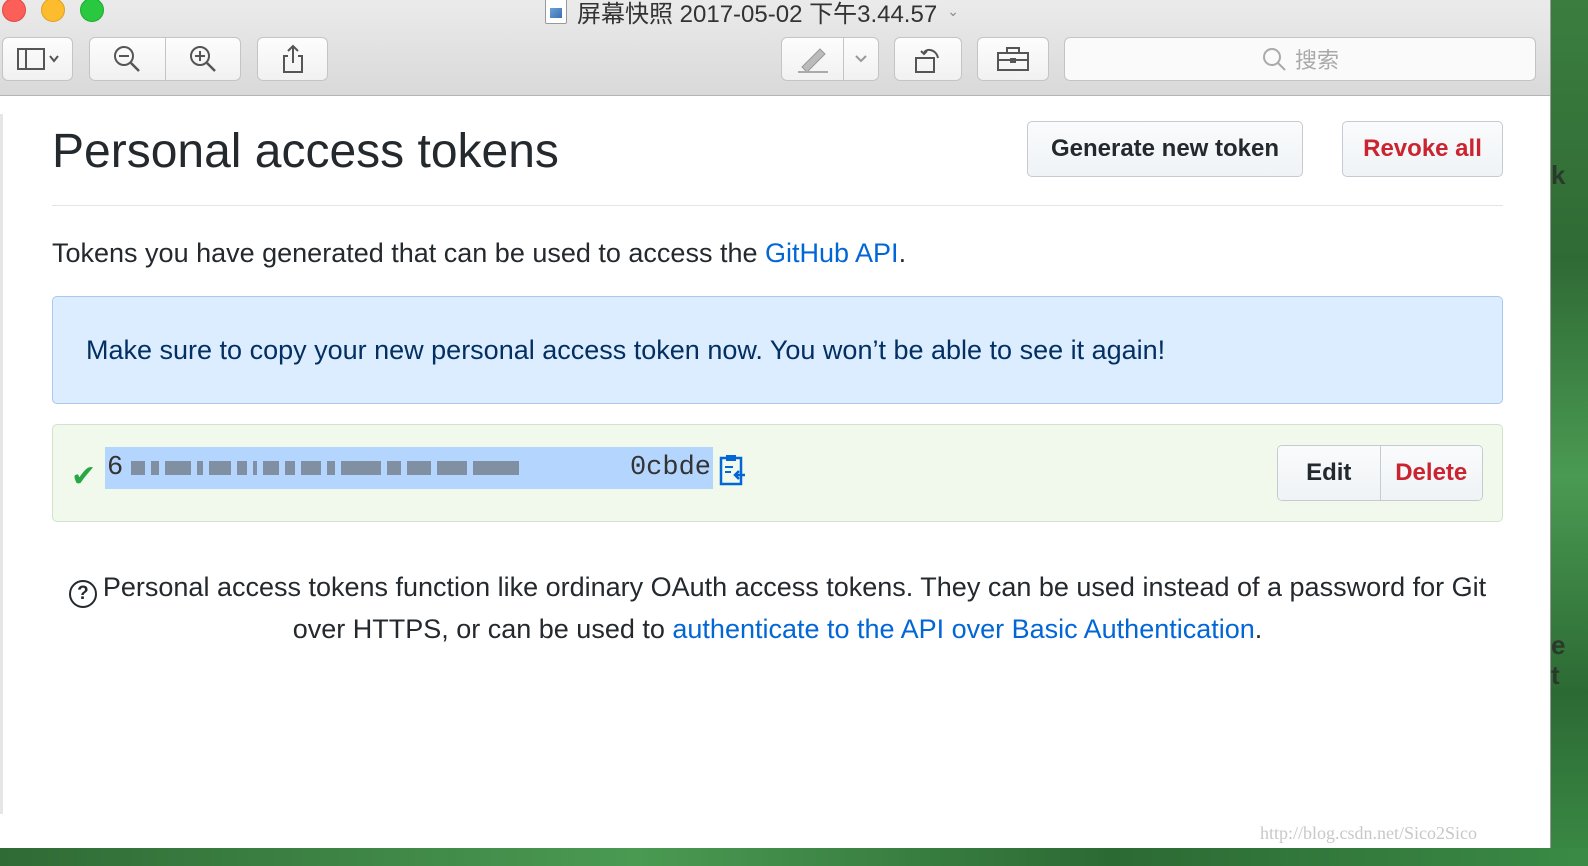 This screenshot has height=866, width=1588. I want to click on sidebar-toggle-button, so click(37, 59).